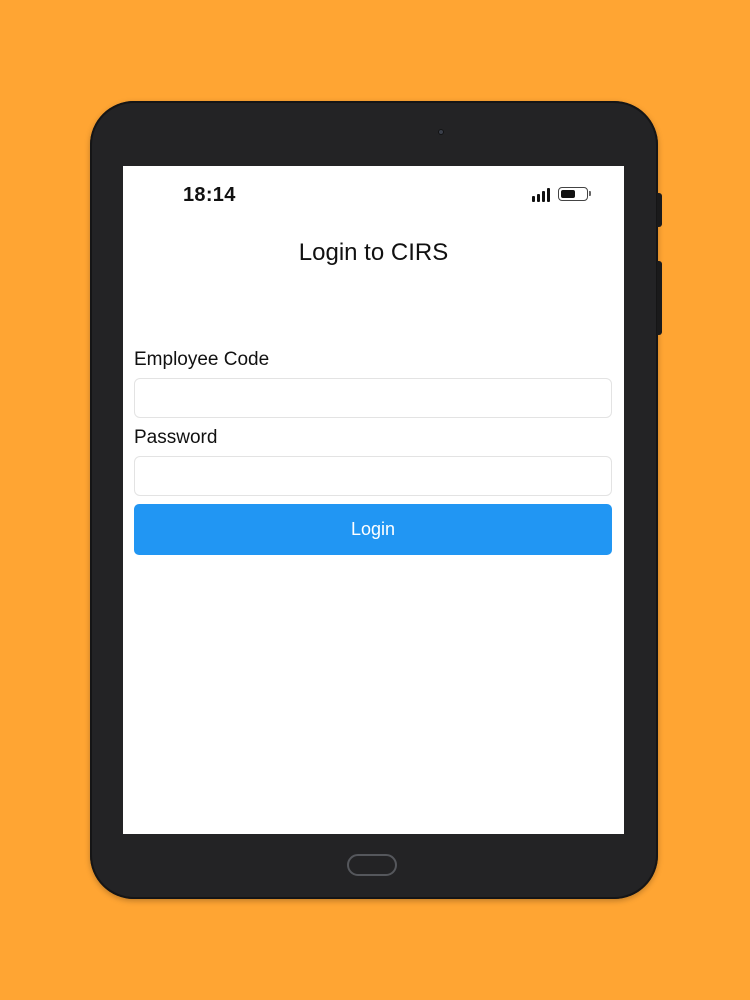  I want to click on employee-code-label: Employee Code, so click(202, 359).